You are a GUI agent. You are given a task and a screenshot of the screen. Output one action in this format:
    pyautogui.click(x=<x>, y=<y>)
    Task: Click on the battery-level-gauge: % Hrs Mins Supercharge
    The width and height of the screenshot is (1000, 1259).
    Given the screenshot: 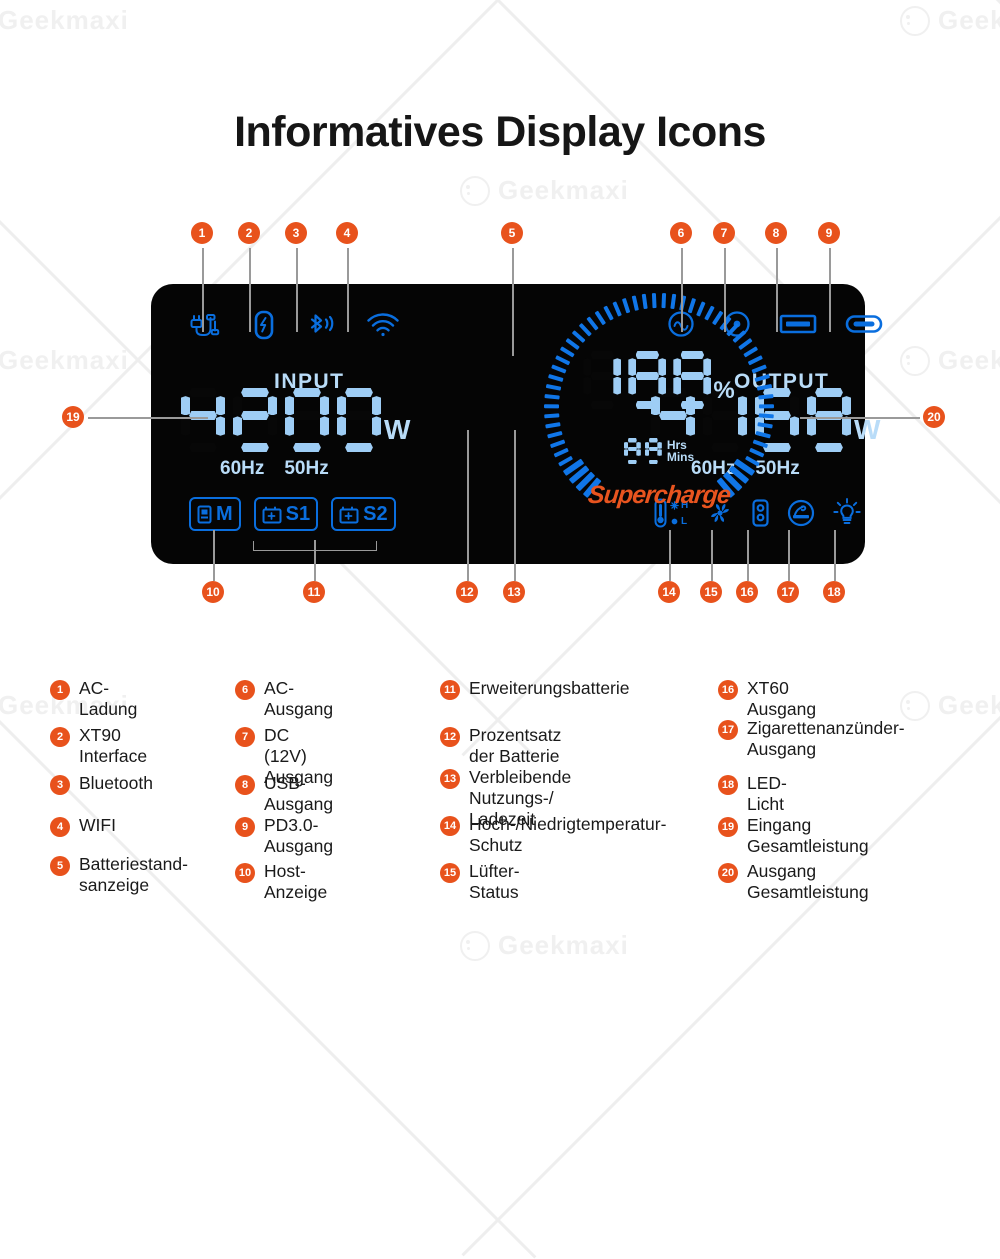 What is the action you would take?
    pyautogui.click(x=659, y=408)
    